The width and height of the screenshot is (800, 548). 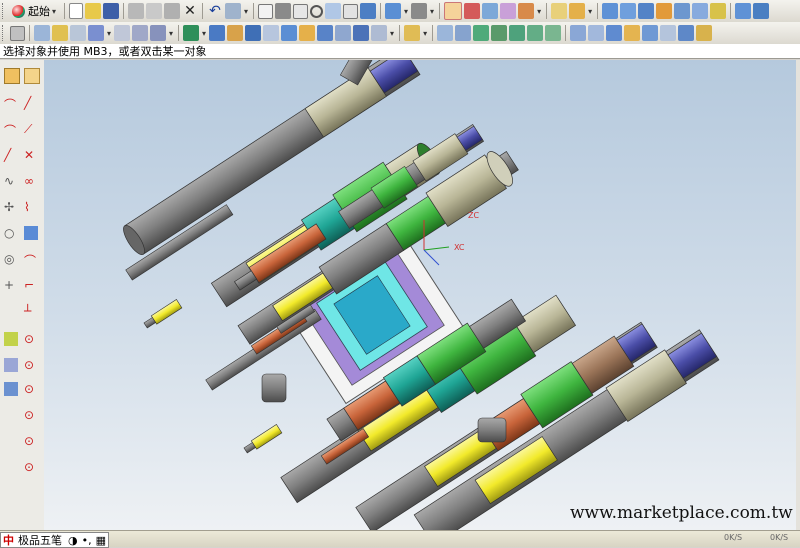 I want to click on delete-icon: ✕, so click(x=190, y=11).